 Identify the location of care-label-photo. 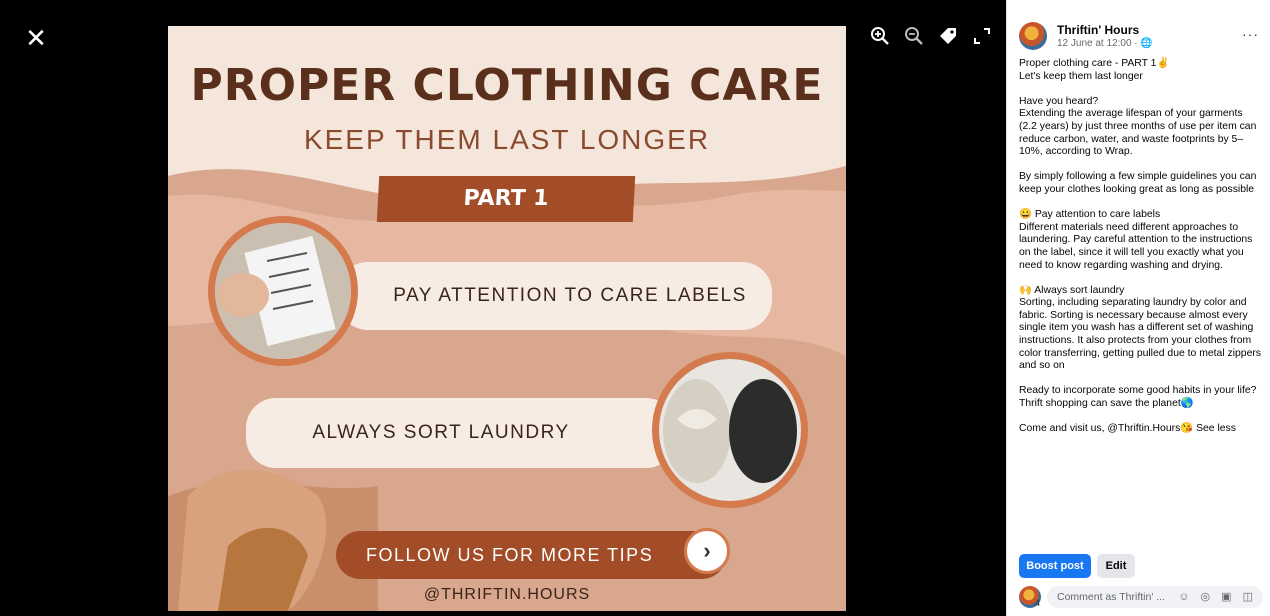
(283, 291).